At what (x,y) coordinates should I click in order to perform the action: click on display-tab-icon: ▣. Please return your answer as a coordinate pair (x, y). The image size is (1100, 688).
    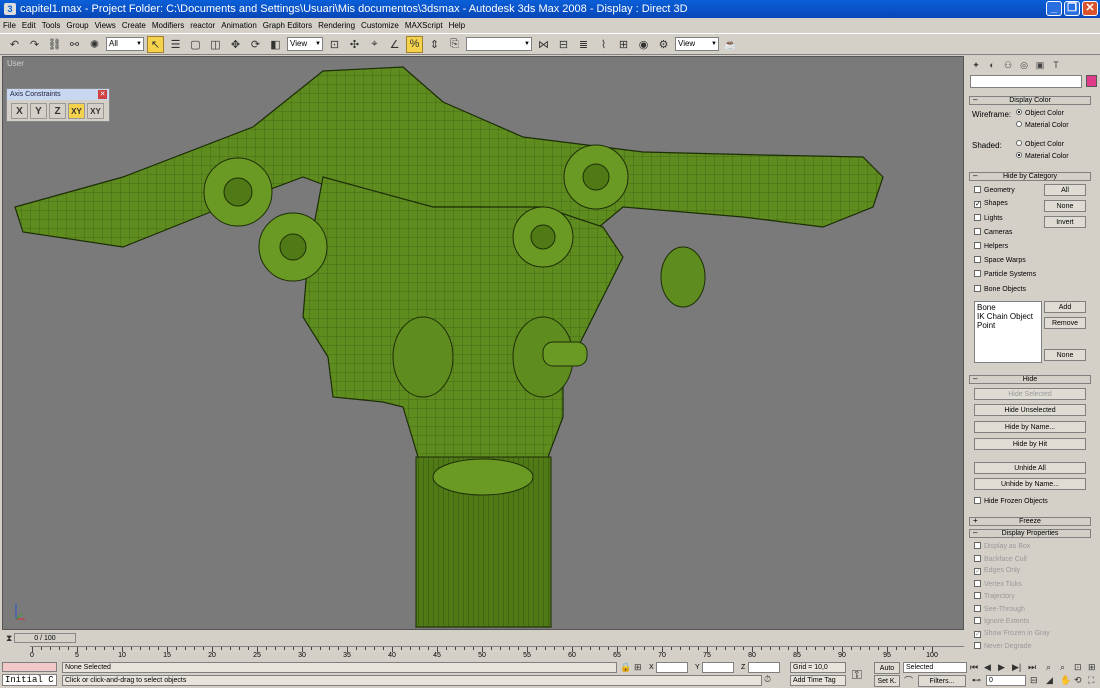
    Looking at the image, I should click on (1040, 65).